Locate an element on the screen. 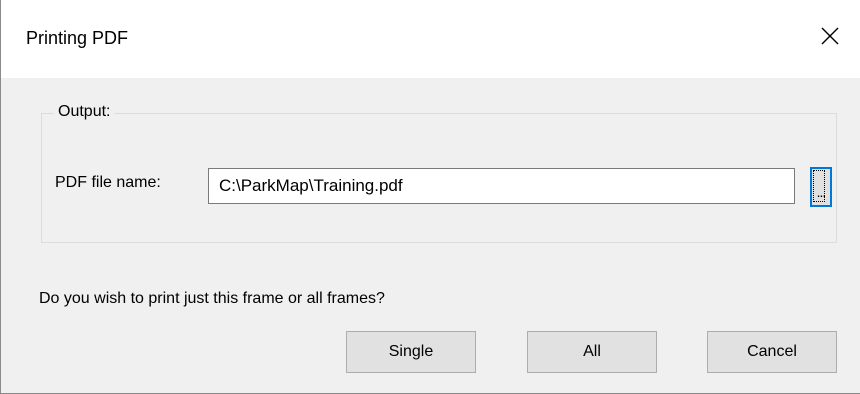 The width and height of the screenshot is (860, 394). single-button: Single is located at coordinates (411, 352).